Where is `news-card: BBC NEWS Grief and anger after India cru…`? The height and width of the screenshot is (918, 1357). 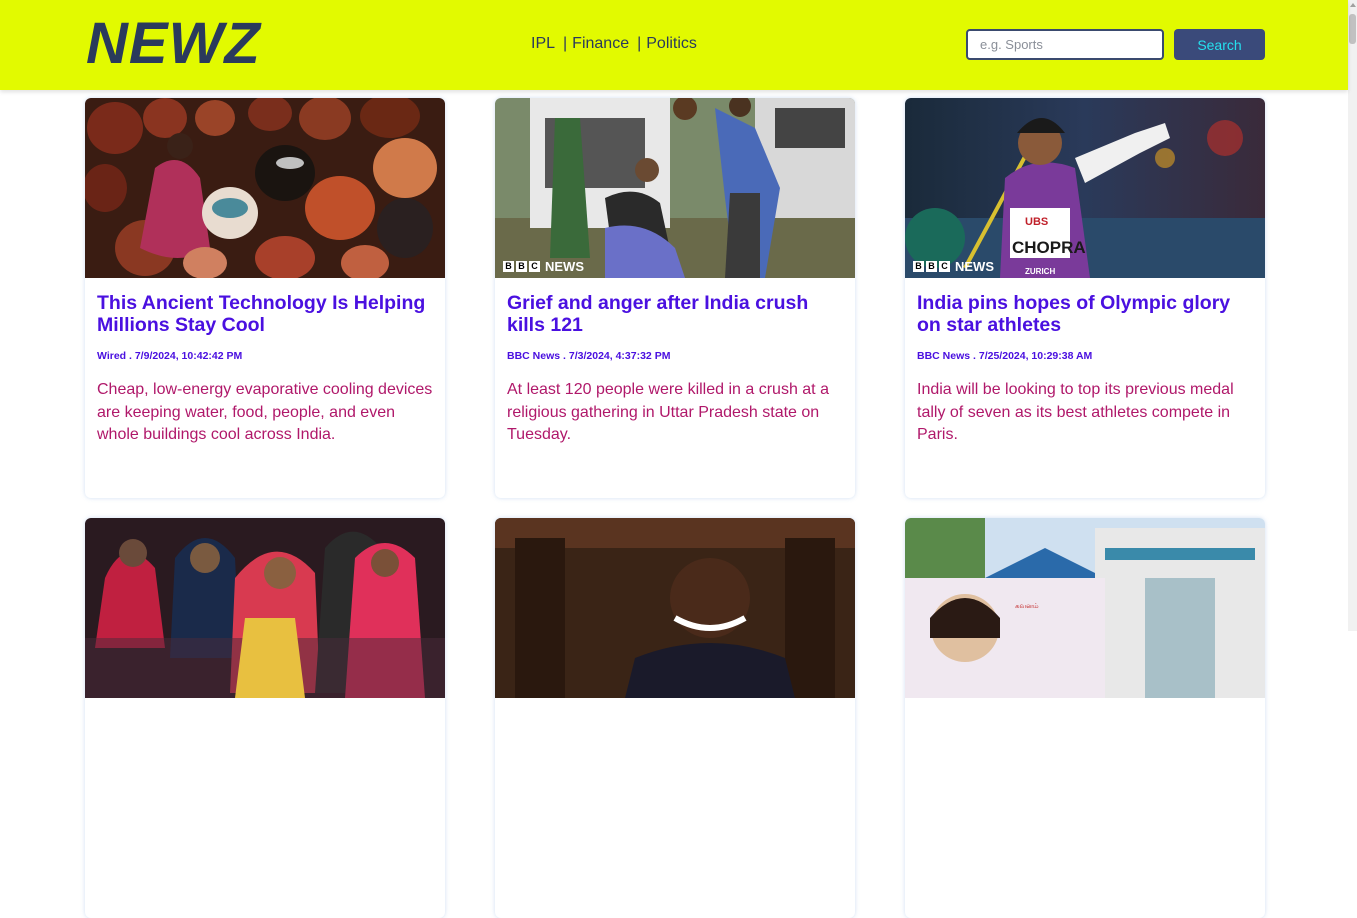
news-card: BBC NEWS Grief and anger after India cru… is located at coordinates (675, 298).